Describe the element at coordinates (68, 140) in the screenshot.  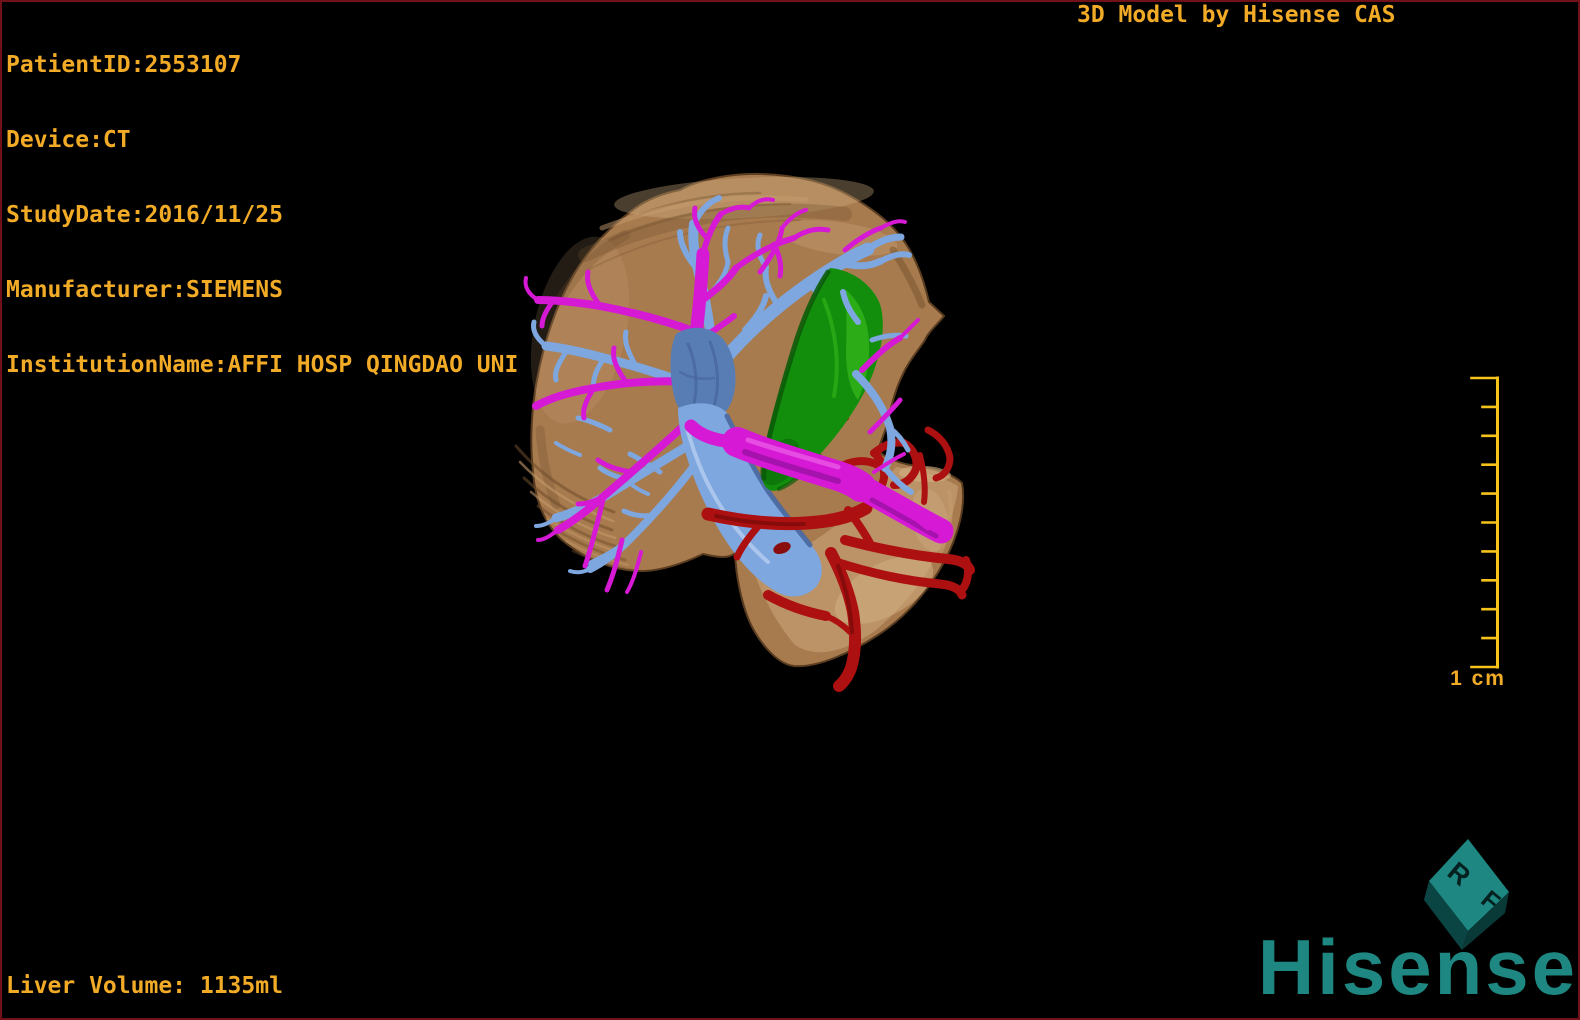
I see `device-line: Device:CT` at that location.